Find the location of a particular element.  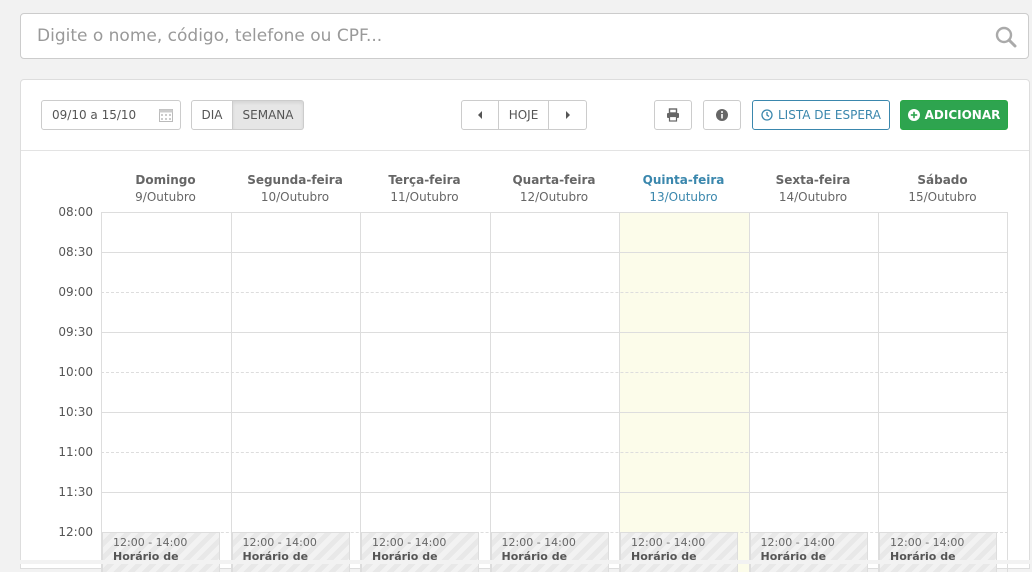

info-button is located at coordinates (722, 115).